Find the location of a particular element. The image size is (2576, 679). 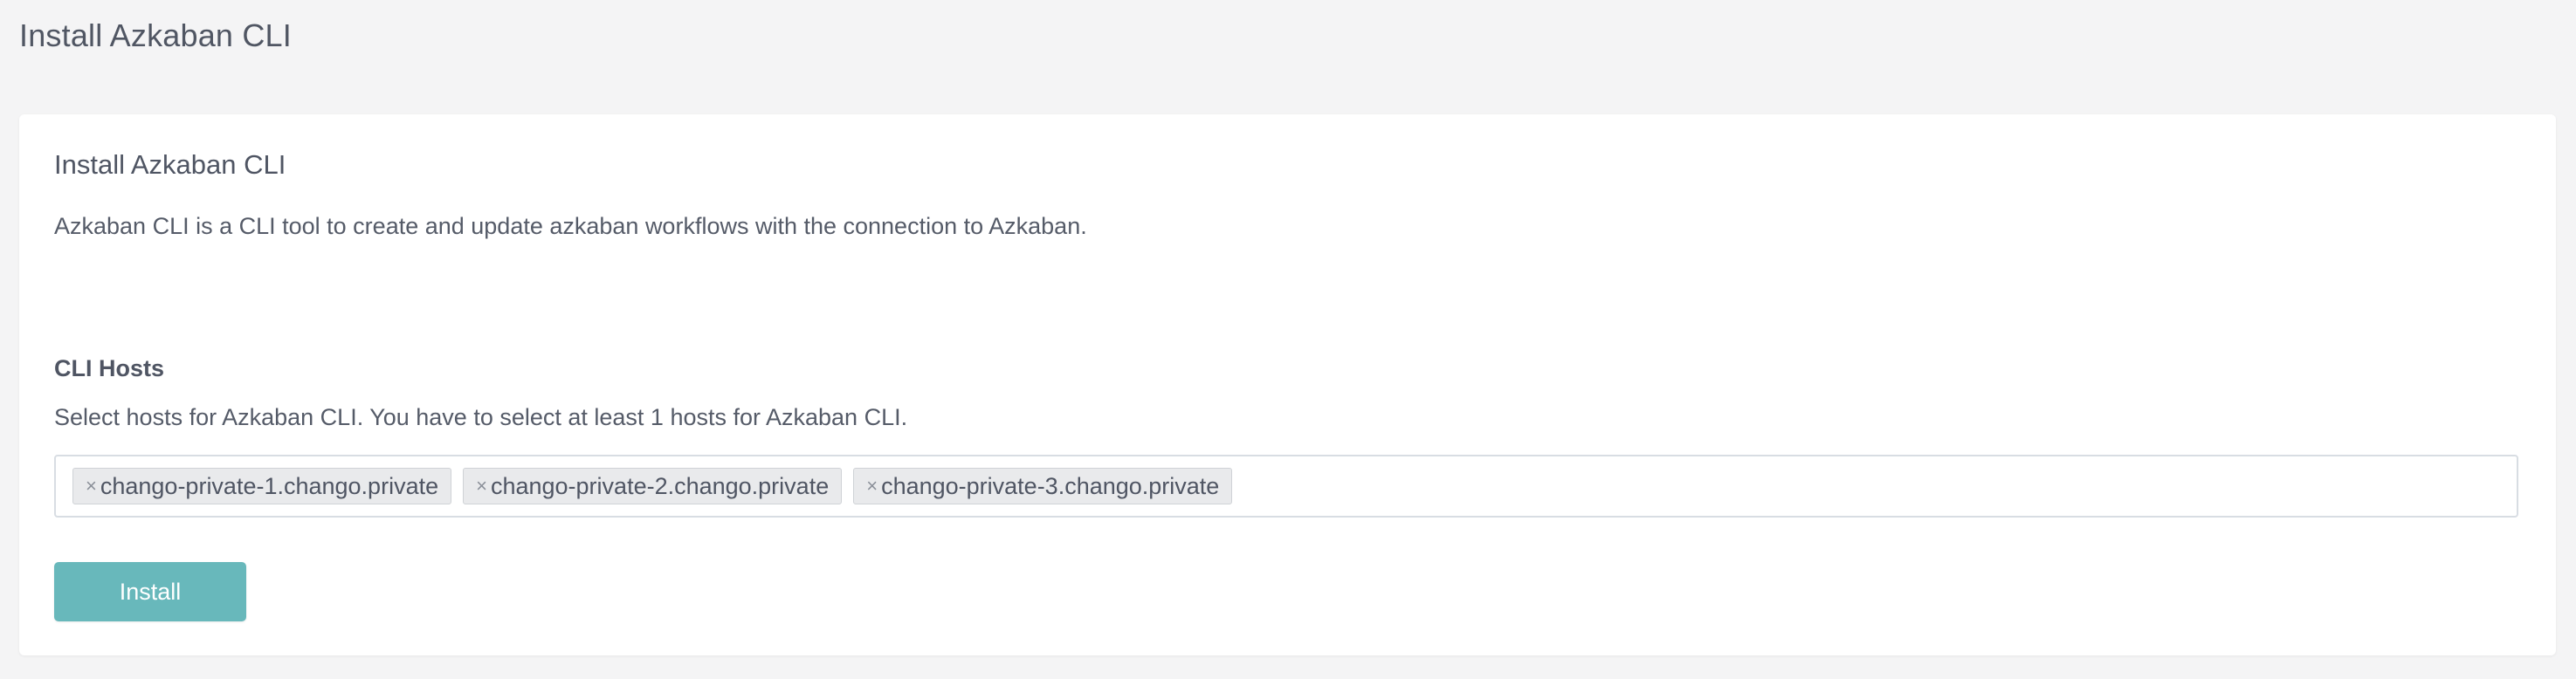

host-tag: × chango-private-2.chango.private is located at coordinates (653, 486).